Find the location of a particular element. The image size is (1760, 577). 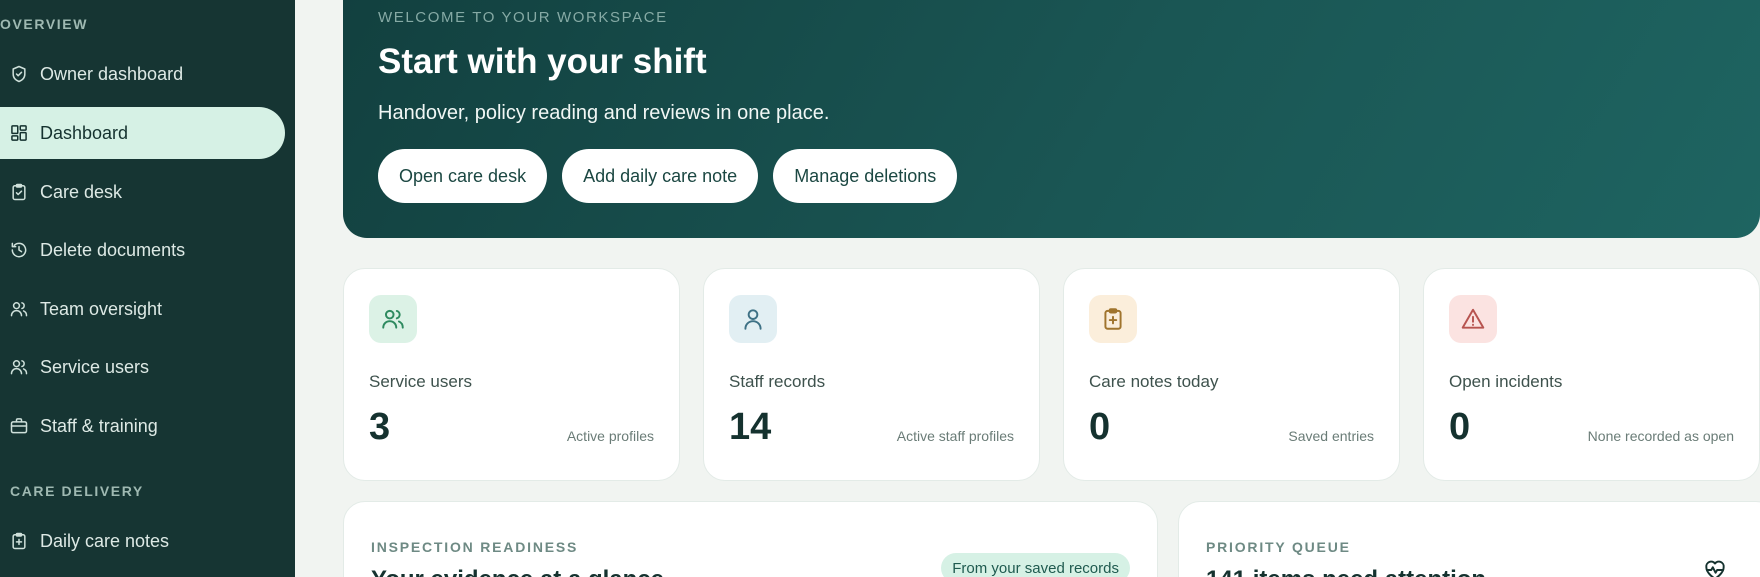

panel-eyebrow: PRIORITY QUEUE is located at coordinates (1278, 547).